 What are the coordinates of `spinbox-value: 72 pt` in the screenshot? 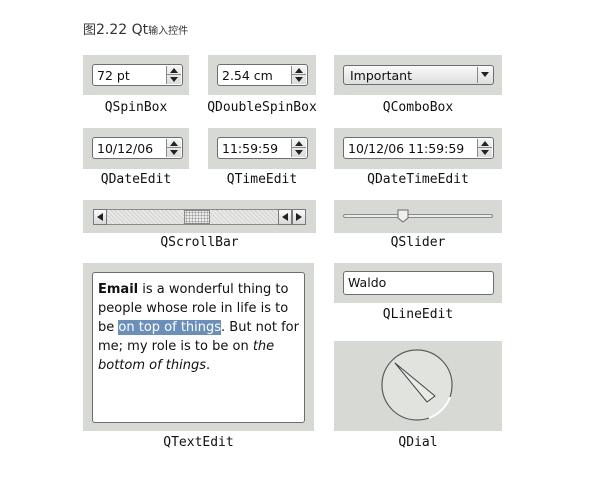 It's located at (113, 75).